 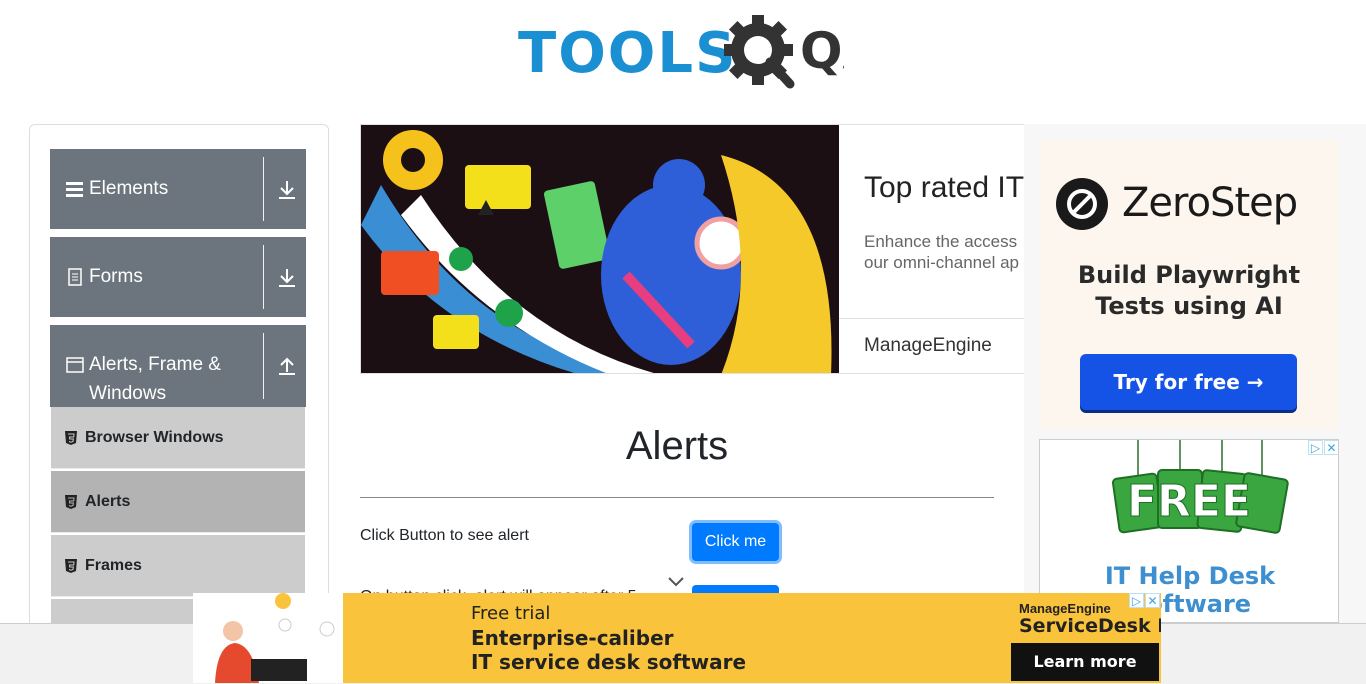 I want to click on sidebar-item-browser-windows: Browser Windows, so click(x=178, y=438).